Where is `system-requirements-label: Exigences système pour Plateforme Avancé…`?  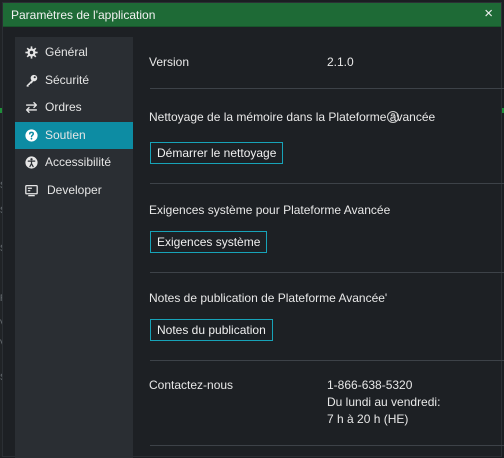
system-requirements-label: Exigences système pour Plateforme Avancé… is located at coordinates (270, 210).